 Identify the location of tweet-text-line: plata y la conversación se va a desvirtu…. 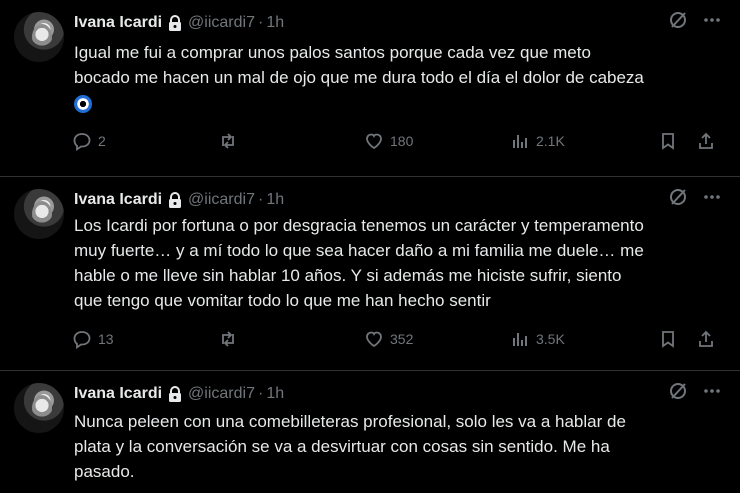
(342, 446).